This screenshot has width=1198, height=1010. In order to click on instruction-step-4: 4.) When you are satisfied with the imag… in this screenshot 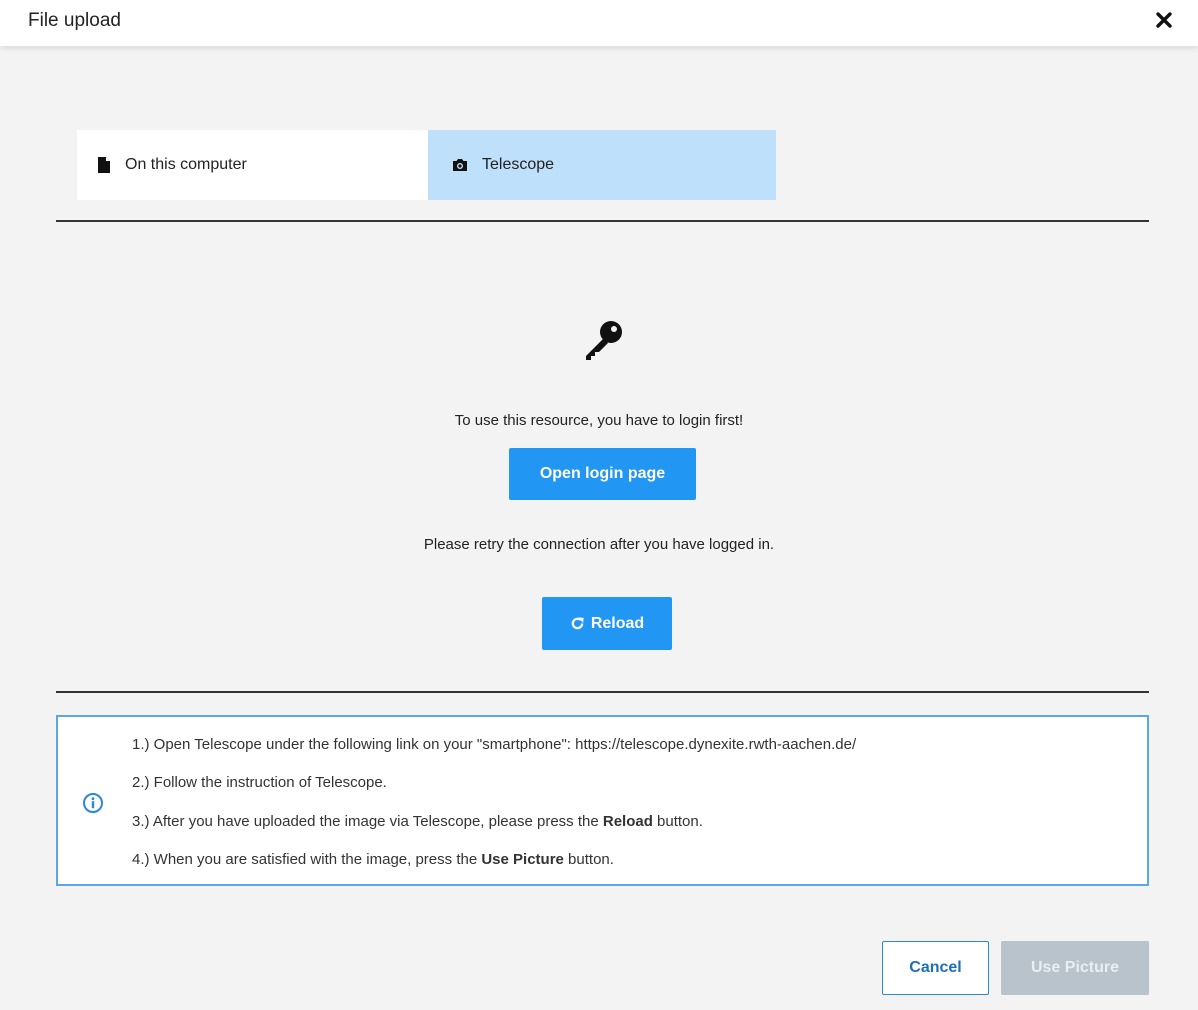, I will do `click(373, 859)`.